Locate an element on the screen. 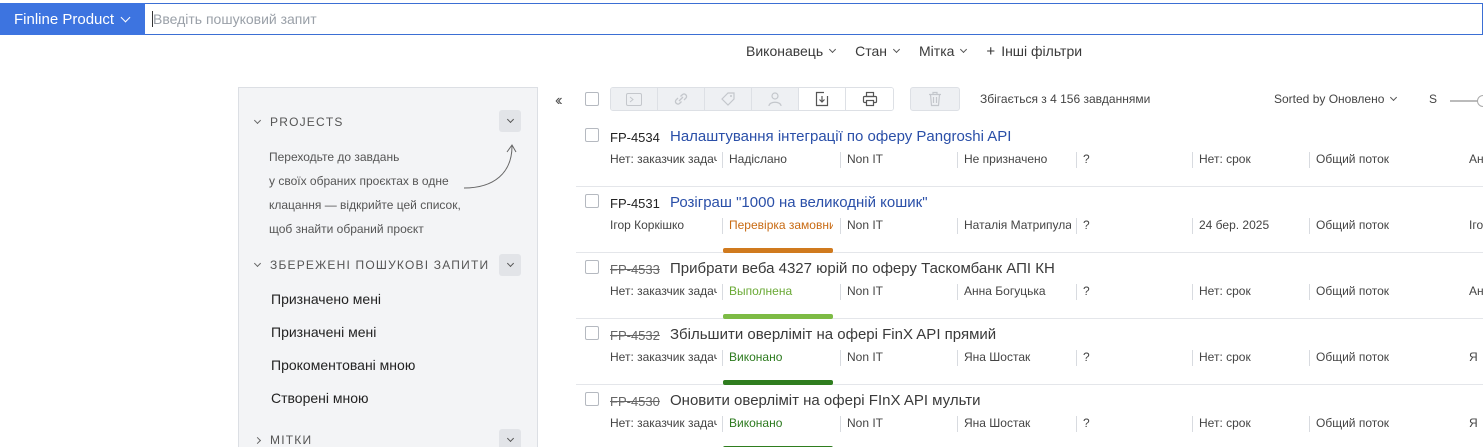 Image resolution: width=1483 pixels, height=447 pixels. user-icon is located at coordinates (775, 99).